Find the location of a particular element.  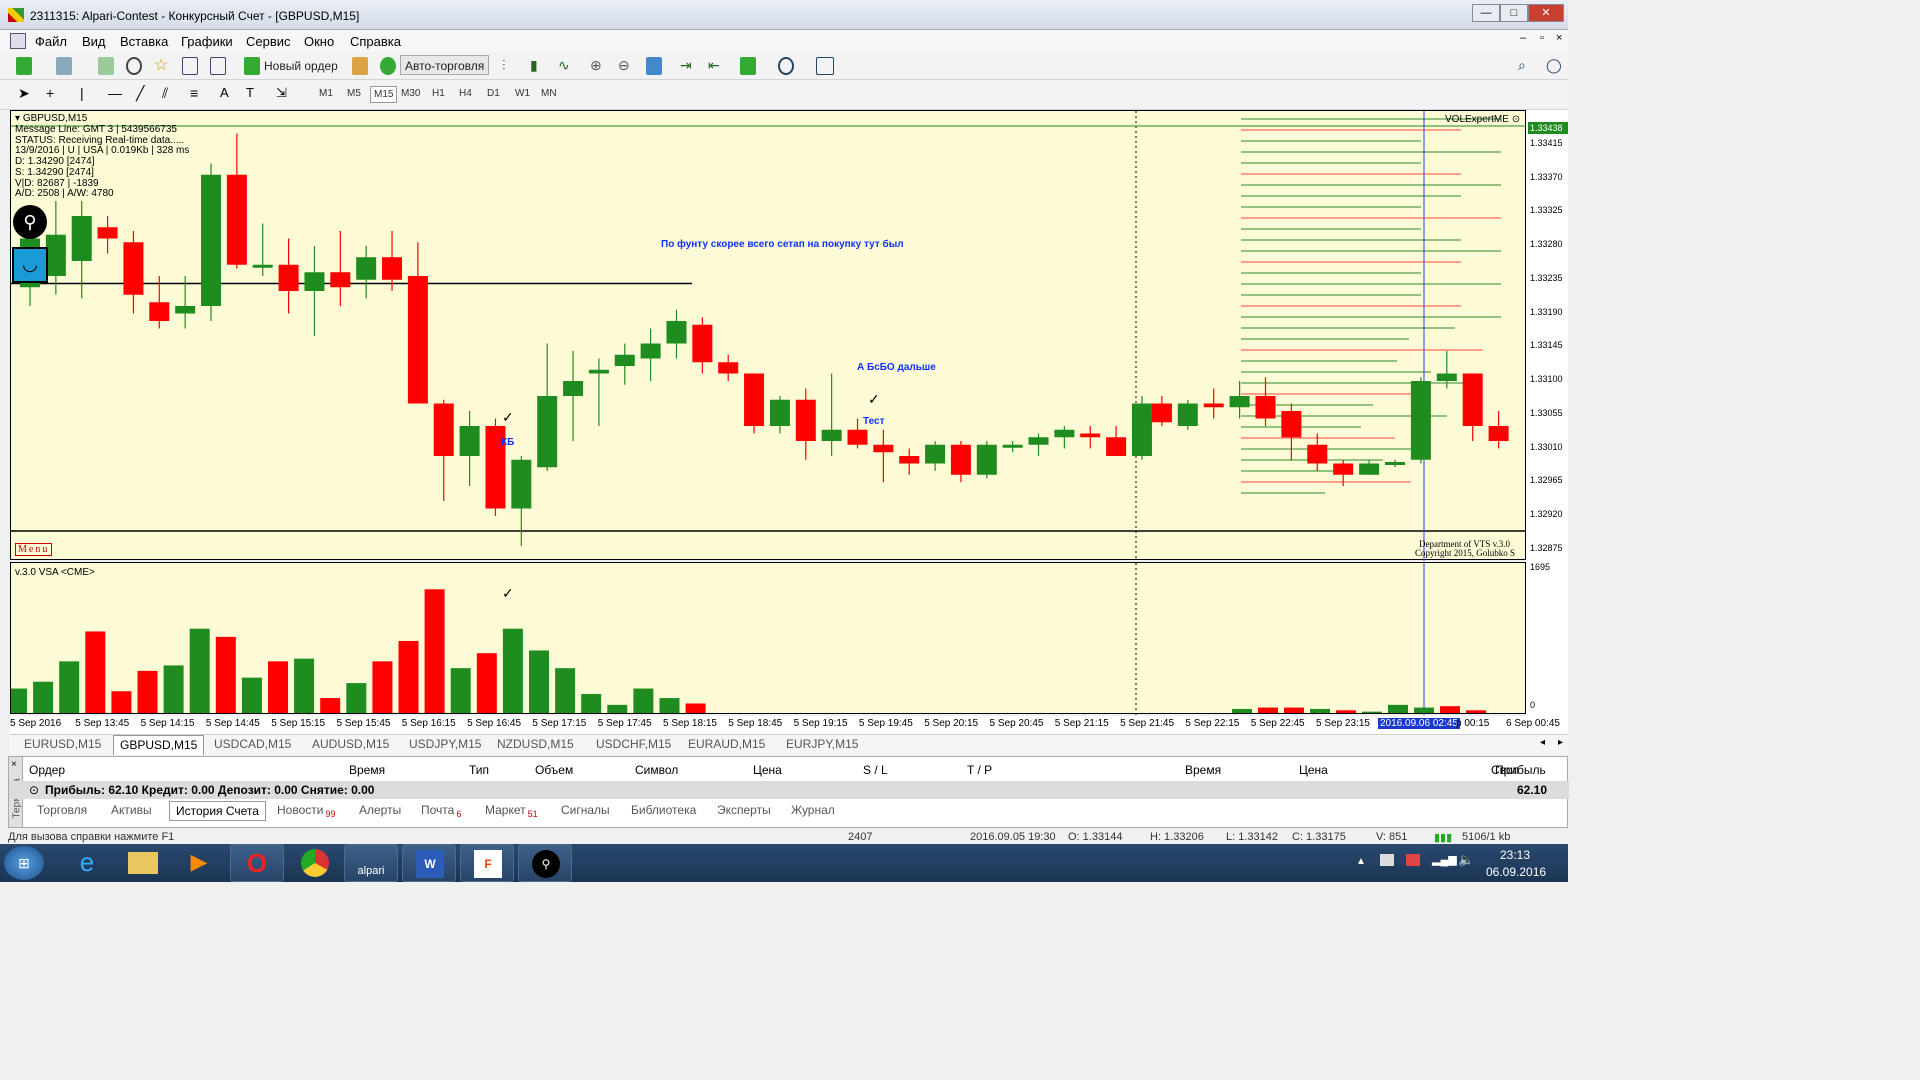

pin-app-icon: ⚲ is located at coordinates (545, 863).